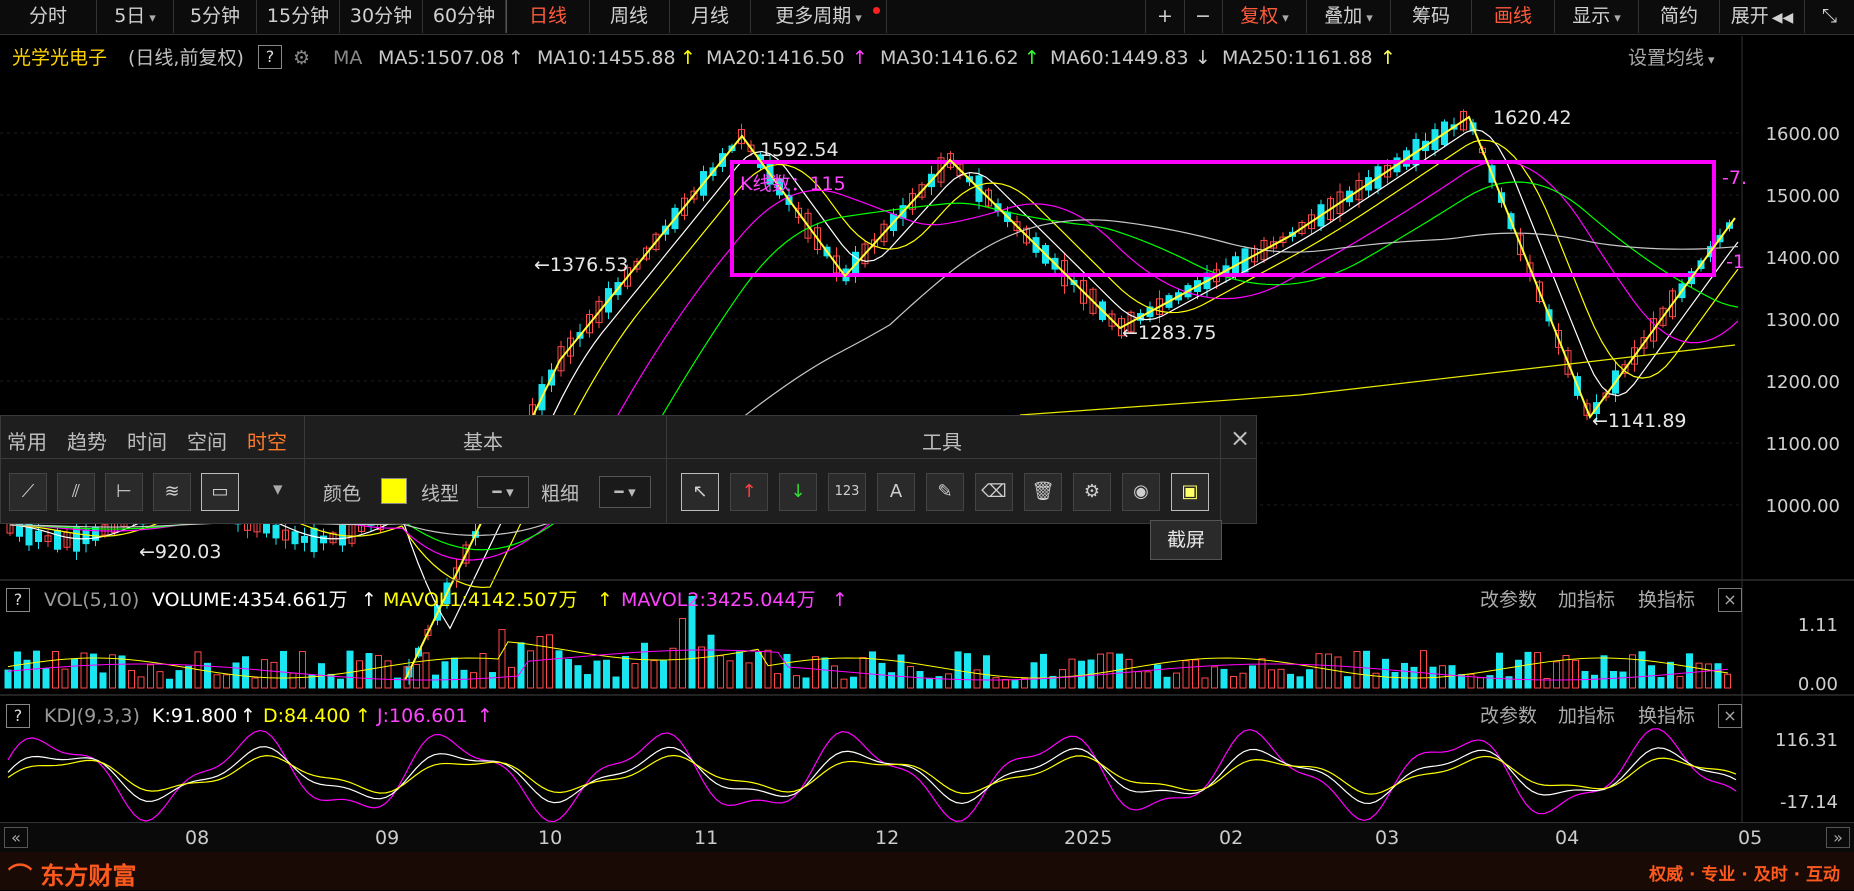 Image resolution: width=1854 pixels, height=891 pixels. Describe the element at coordinates (1043, 492) in the screenshot. I see `trash-icon: 🗑` at that location.